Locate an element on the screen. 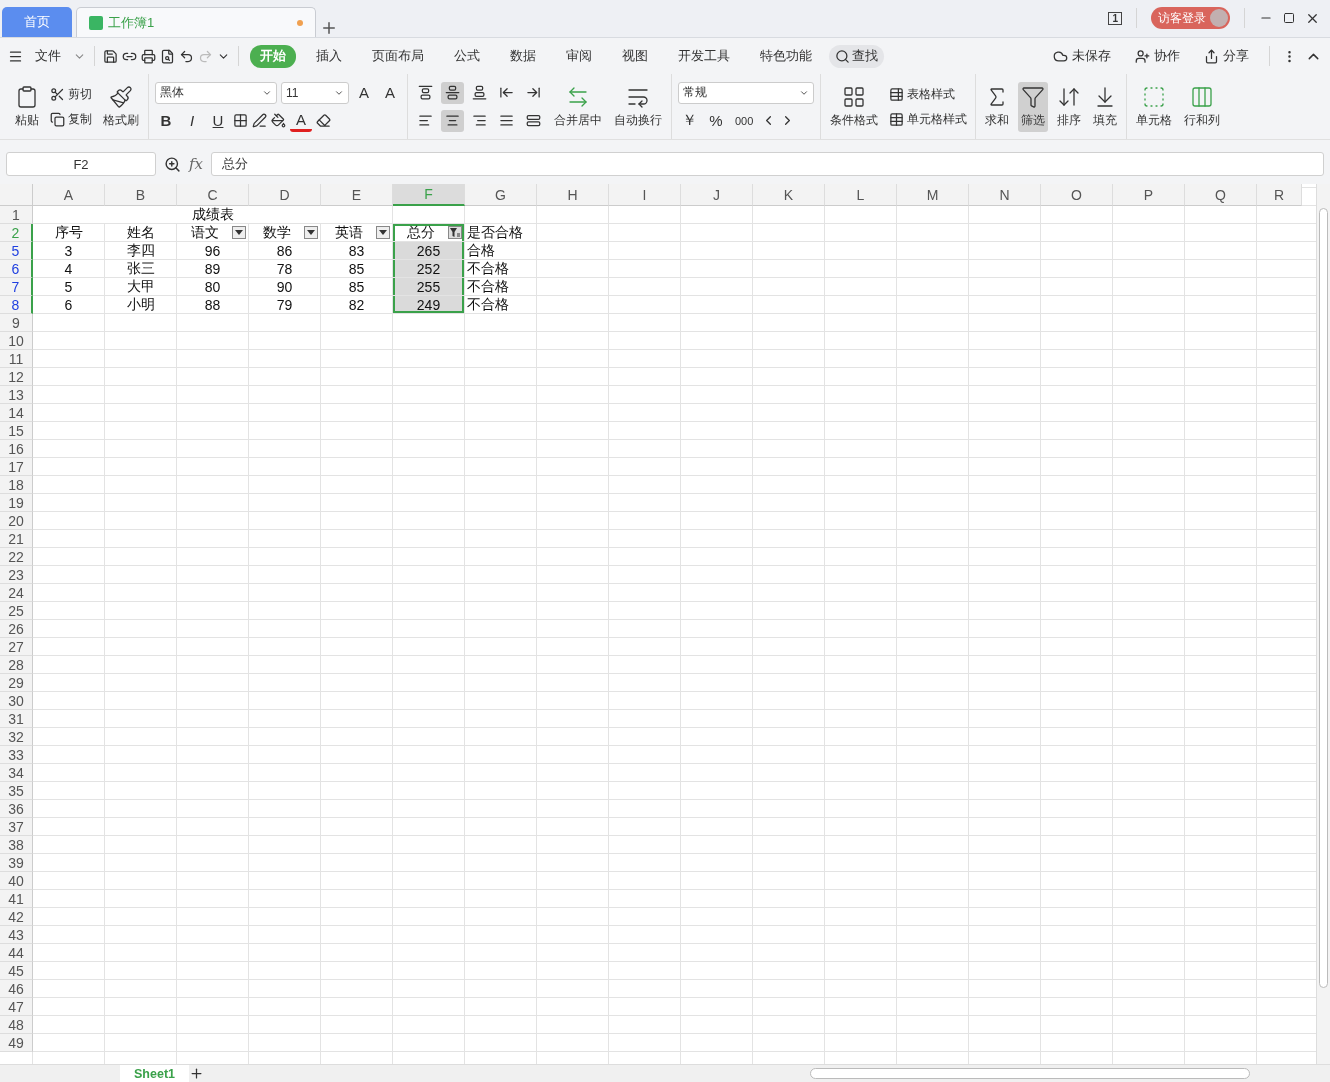 The height and width of the screenshot is (1082, 1330). wrap-text-button: 自动换行 is located at coordinates (638, 106).